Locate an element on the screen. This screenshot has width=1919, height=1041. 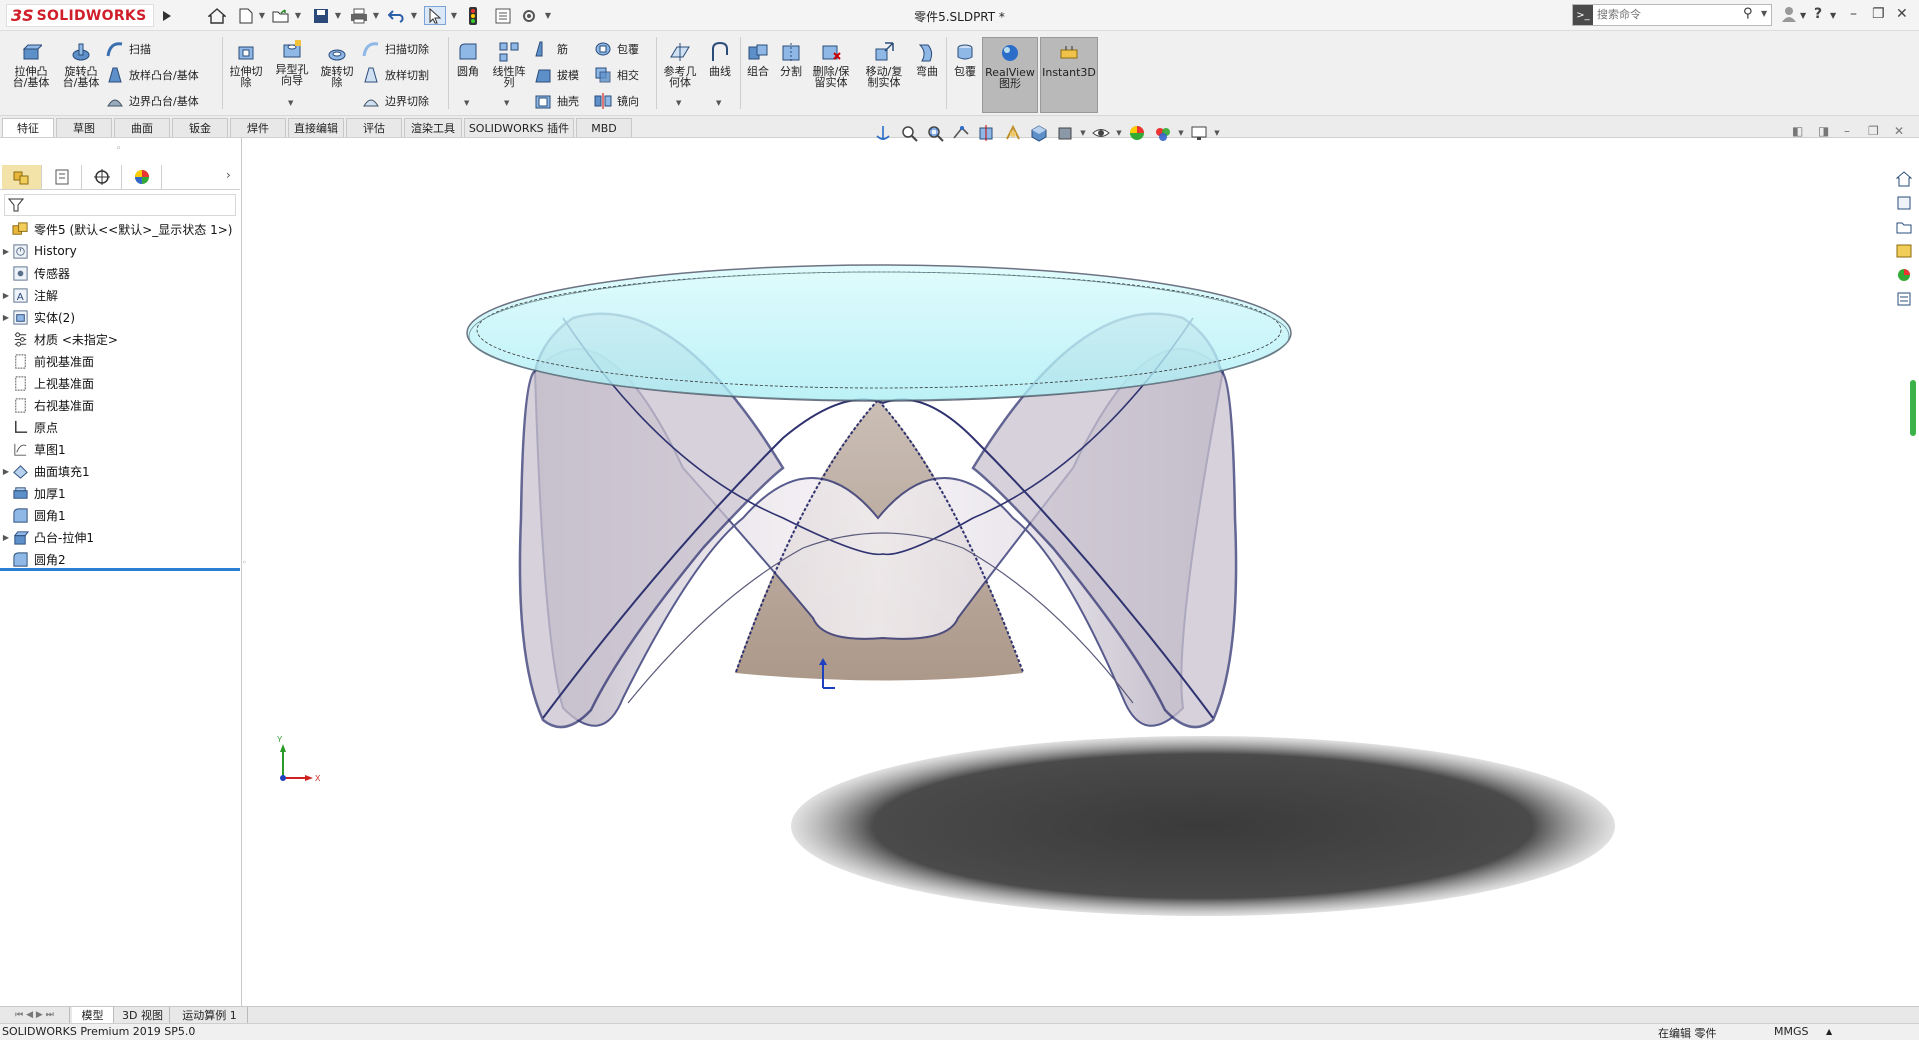
solidworks-resources-icon is located at coordinates (1904, 179).